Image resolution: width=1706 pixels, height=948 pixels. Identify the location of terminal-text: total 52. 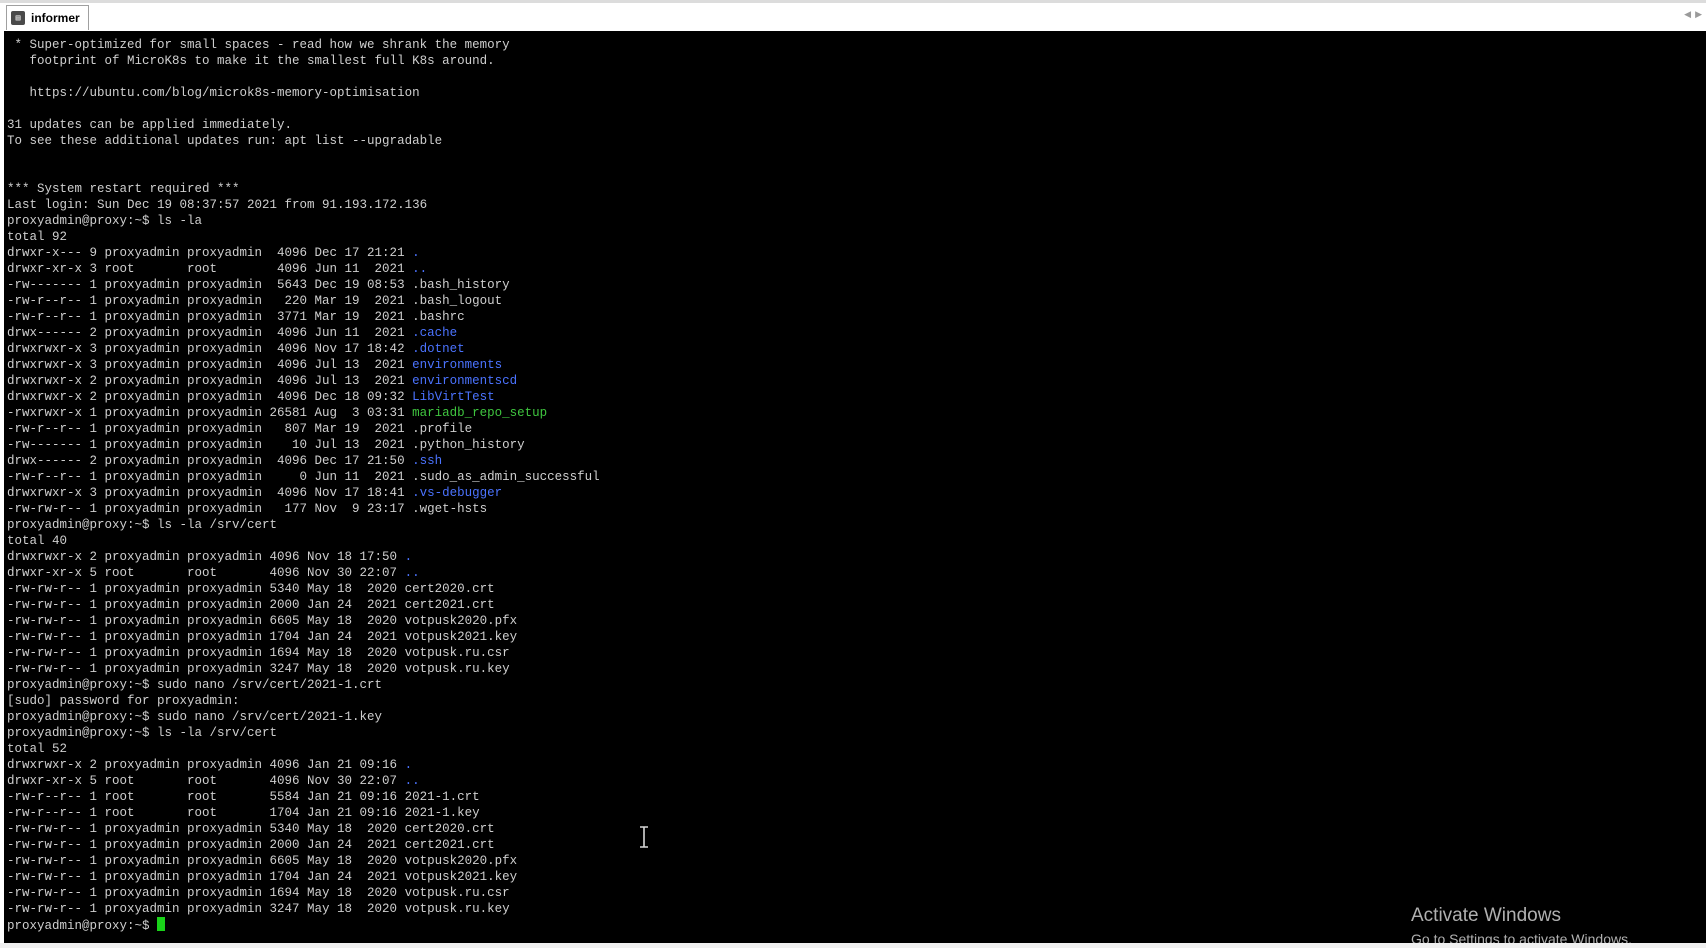
(37, 749).